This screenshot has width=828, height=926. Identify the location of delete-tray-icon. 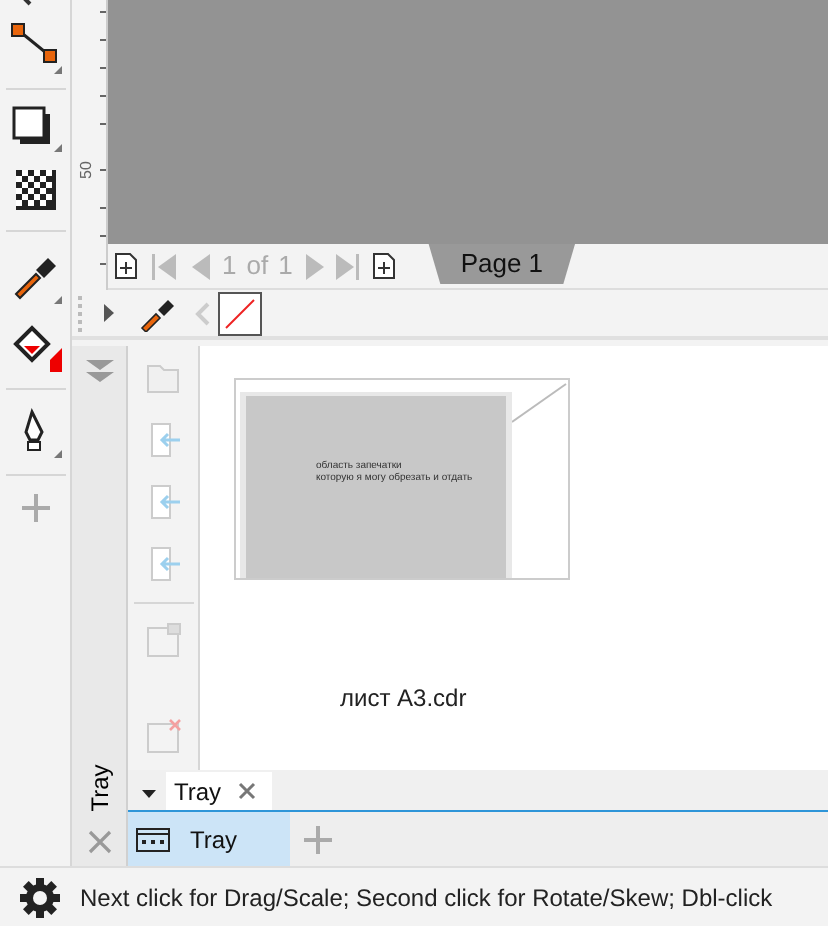
(163, 736).